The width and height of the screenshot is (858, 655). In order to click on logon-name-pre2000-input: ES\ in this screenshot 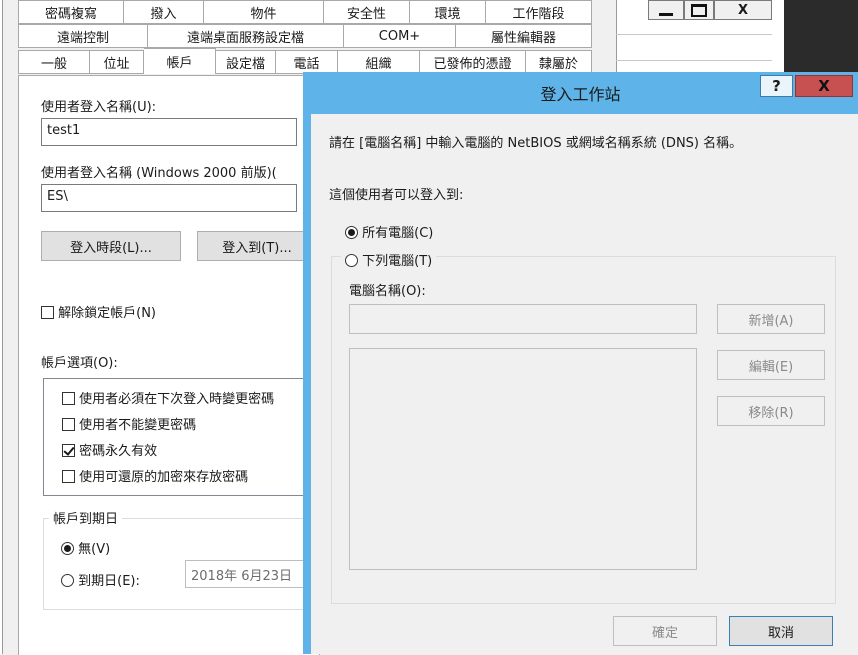, I will do `click(169, 198)`.